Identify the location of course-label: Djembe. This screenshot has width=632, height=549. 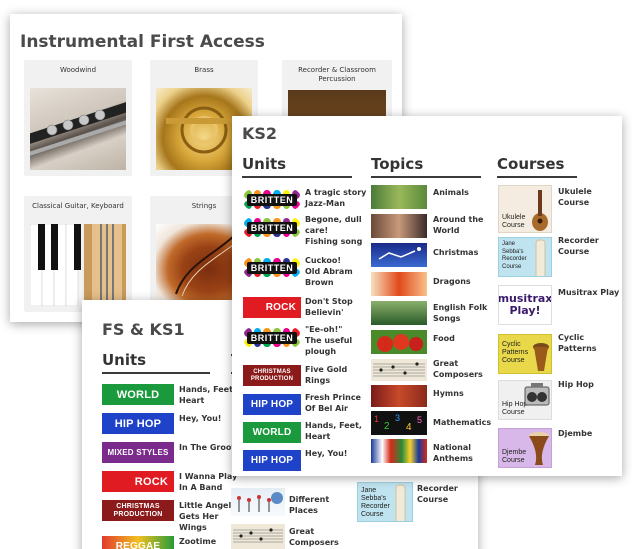
(575, 433).